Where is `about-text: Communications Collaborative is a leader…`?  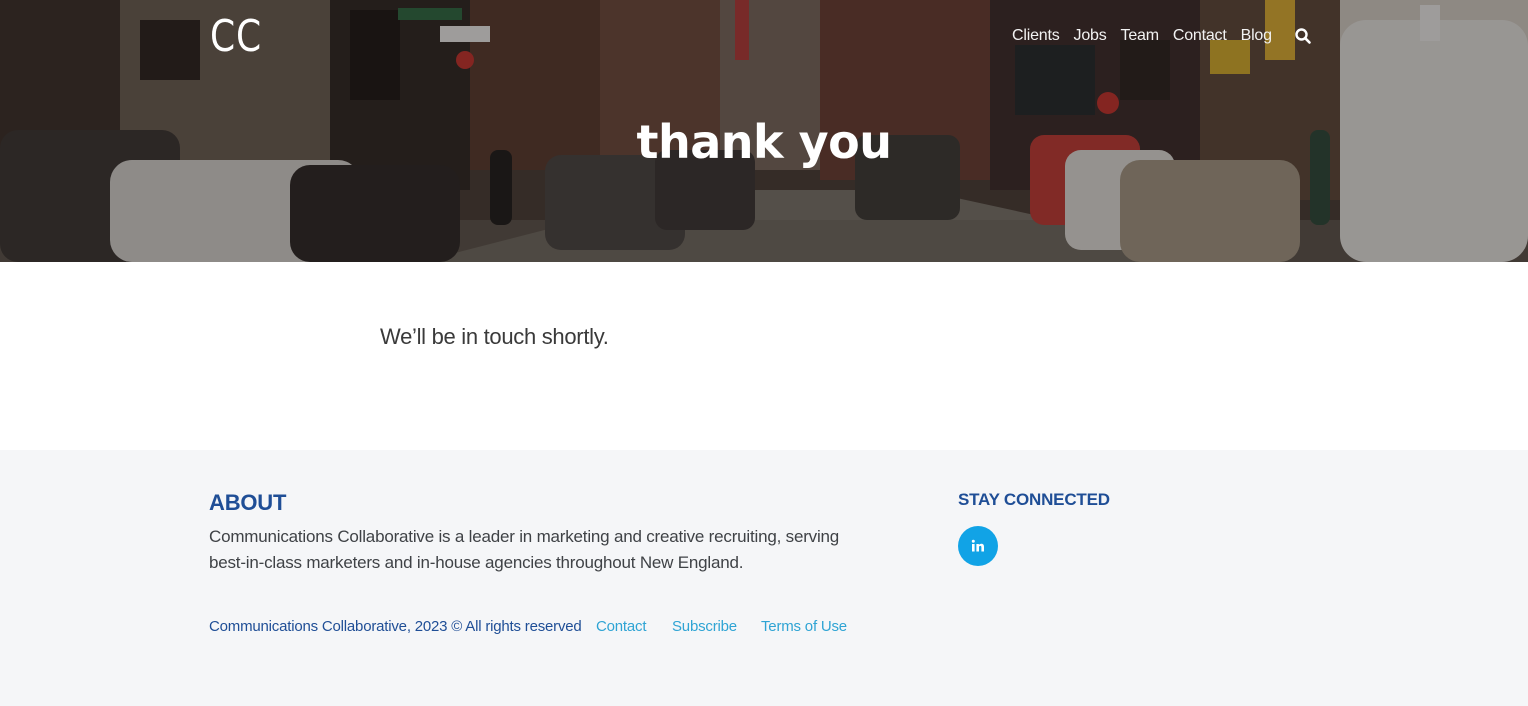 about-text: Communications Collaborative is a leader… is located at coordinates (524, 549).